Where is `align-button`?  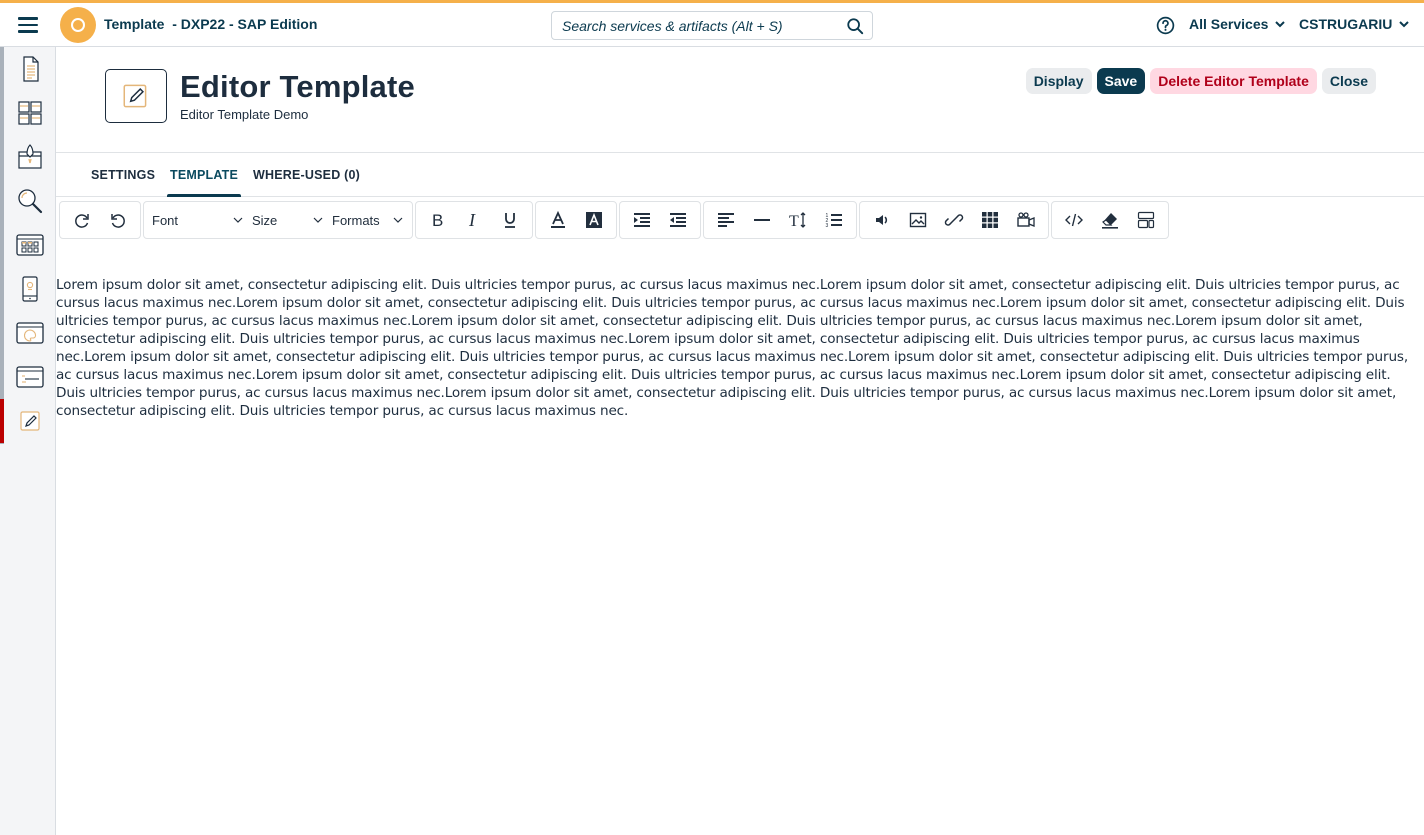 align-button is located at coordinates (726, 220).